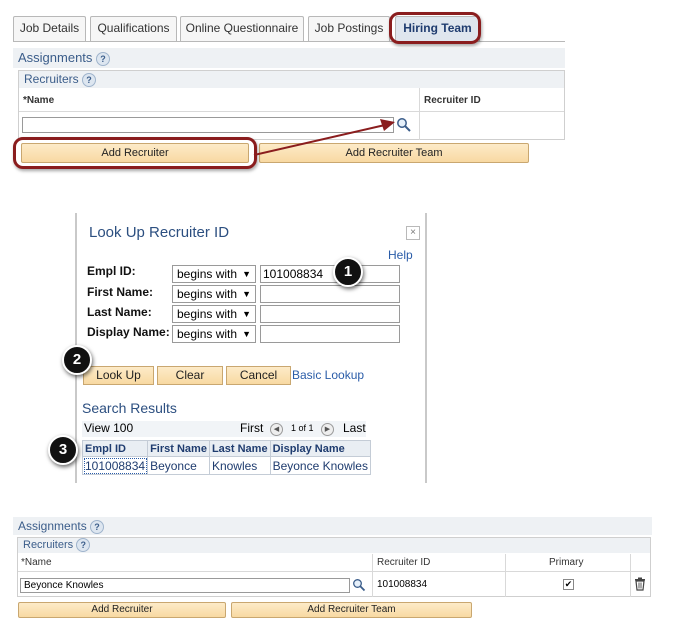 This screenshot has height=635, width=687. I want to click on add-recruiter-button: Add Recruiter, so click(122, 610).